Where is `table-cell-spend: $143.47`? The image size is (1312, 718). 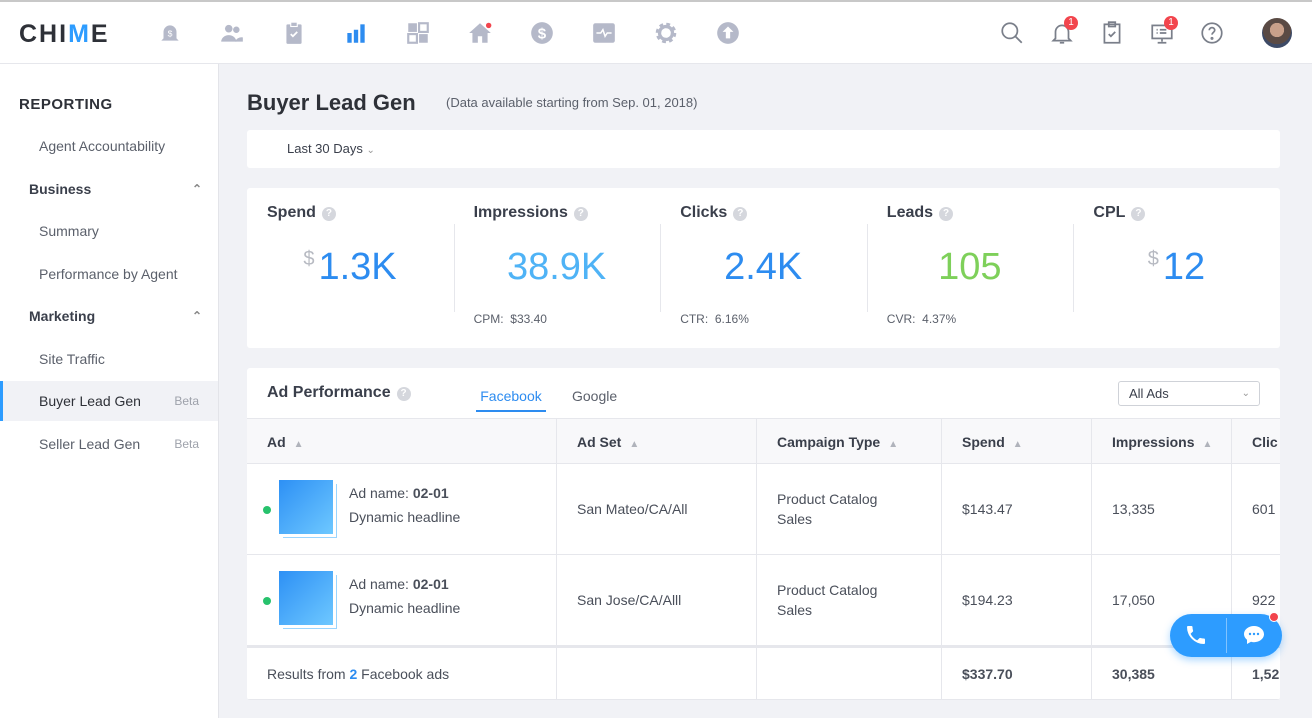
table-cell-spend: $143.47 is located at coordinates (1017, 509).